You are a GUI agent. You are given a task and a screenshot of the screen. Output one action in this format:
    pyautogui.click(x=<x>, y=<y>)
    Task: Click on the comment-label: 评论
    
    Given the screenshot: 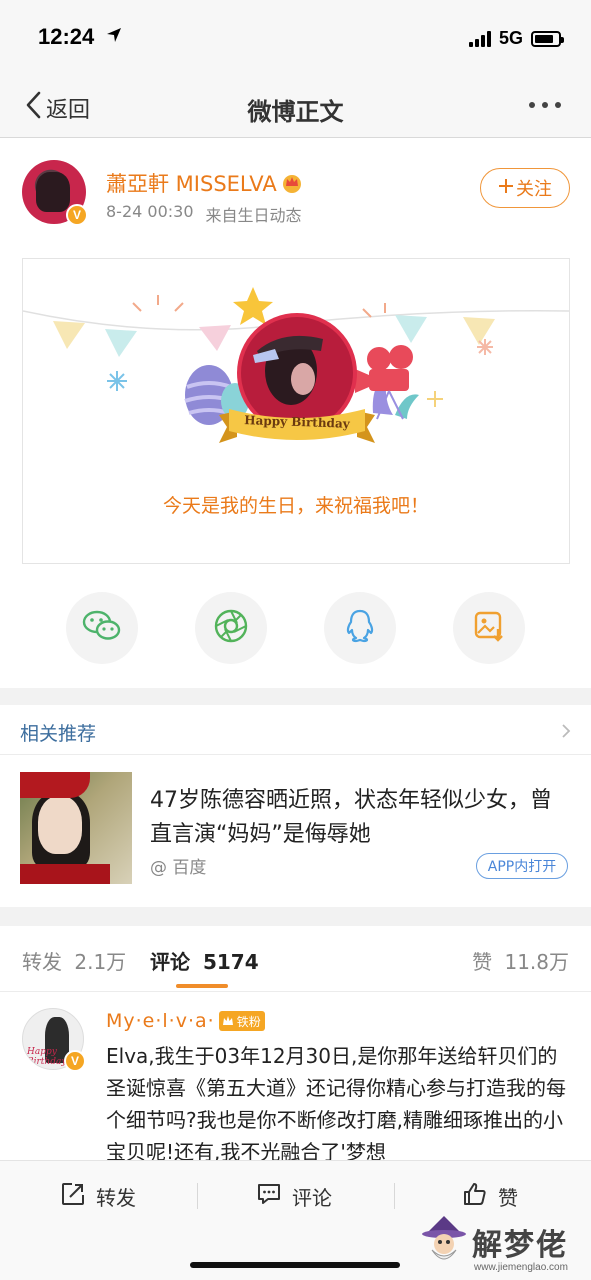 What is the action you would take?
    pyautogui.click(x=312, y=1197)
    